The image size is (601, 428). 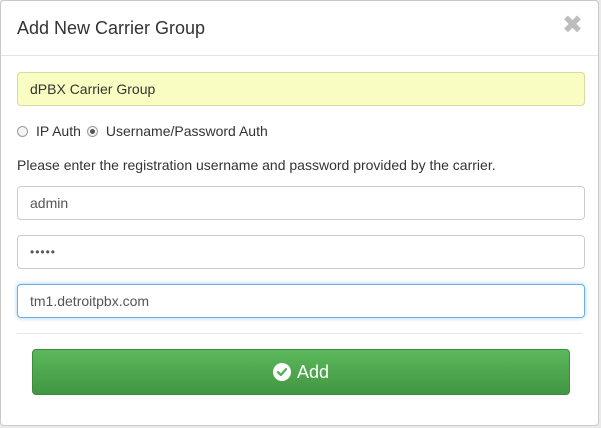 I want to click on check-circle-icon, so click(x=281, y=372).